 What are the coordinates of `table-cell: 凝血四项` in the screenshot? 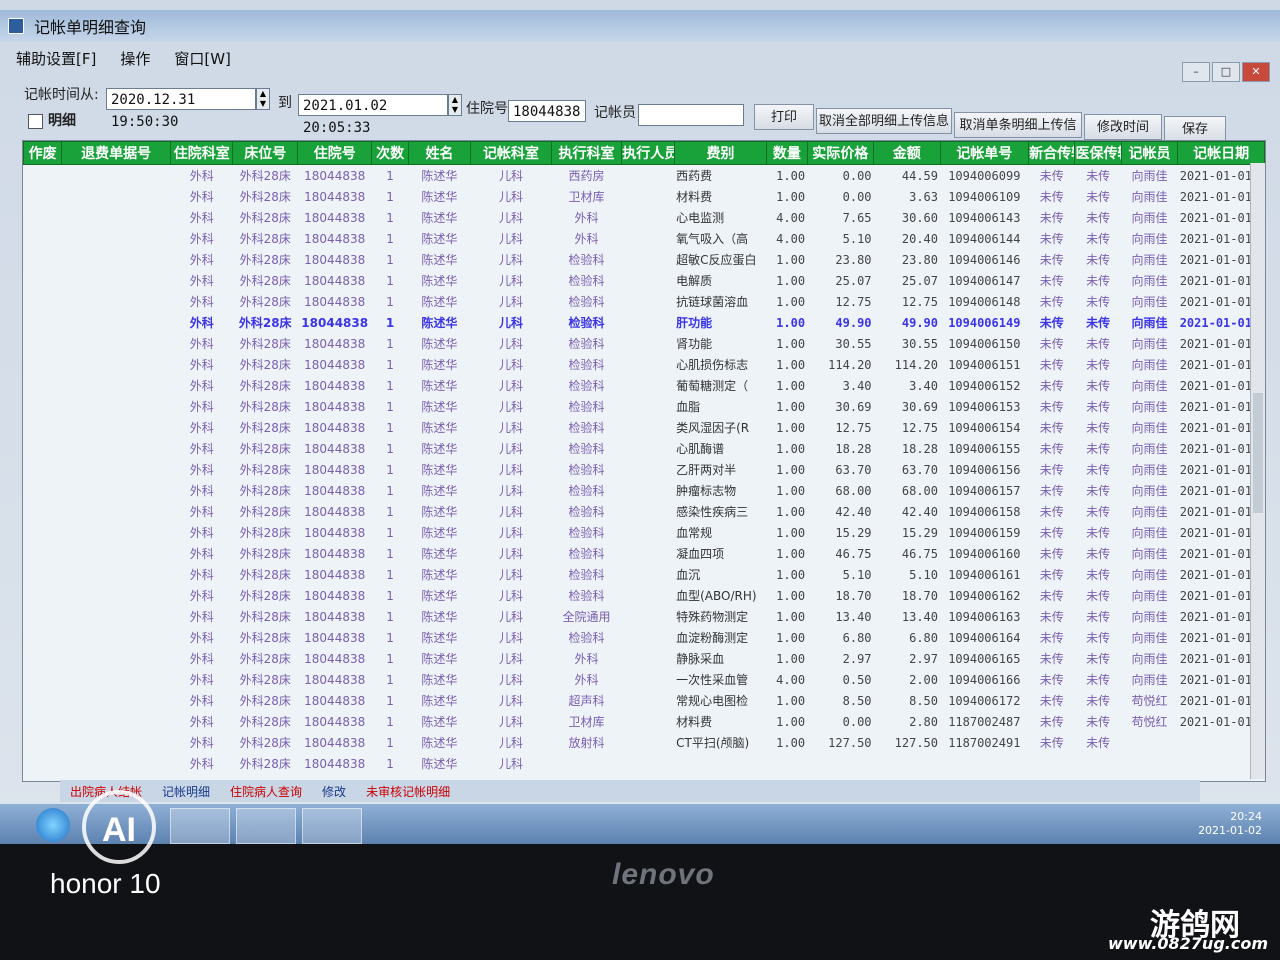 It's located at (700, 554).